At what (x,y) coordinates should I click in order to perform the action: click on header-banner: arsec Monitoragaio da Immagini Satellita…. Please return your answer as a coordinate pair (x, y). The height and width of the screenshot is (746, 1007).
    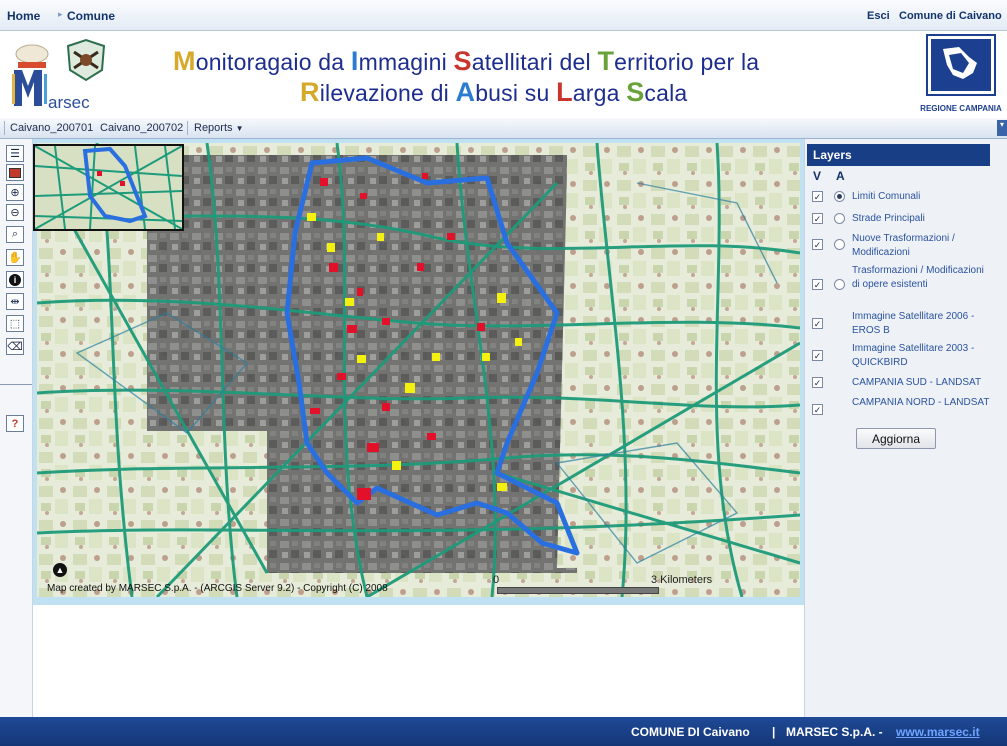
    Looking at the image, I should click on (503, 74).